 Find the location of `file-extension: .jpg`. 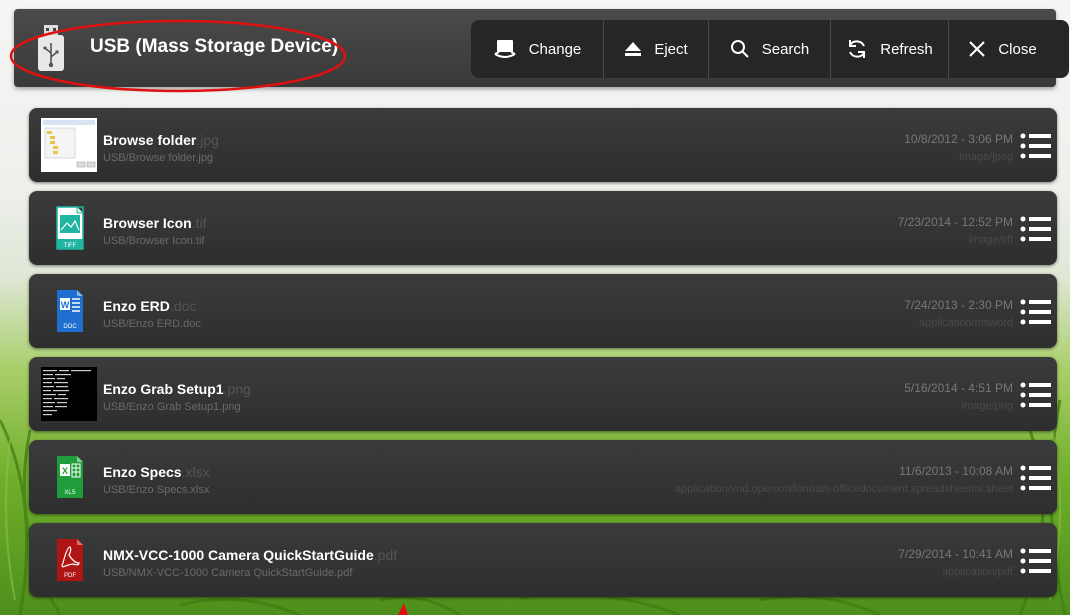

file-extension: .jpg is located at coordinates (207, 140).